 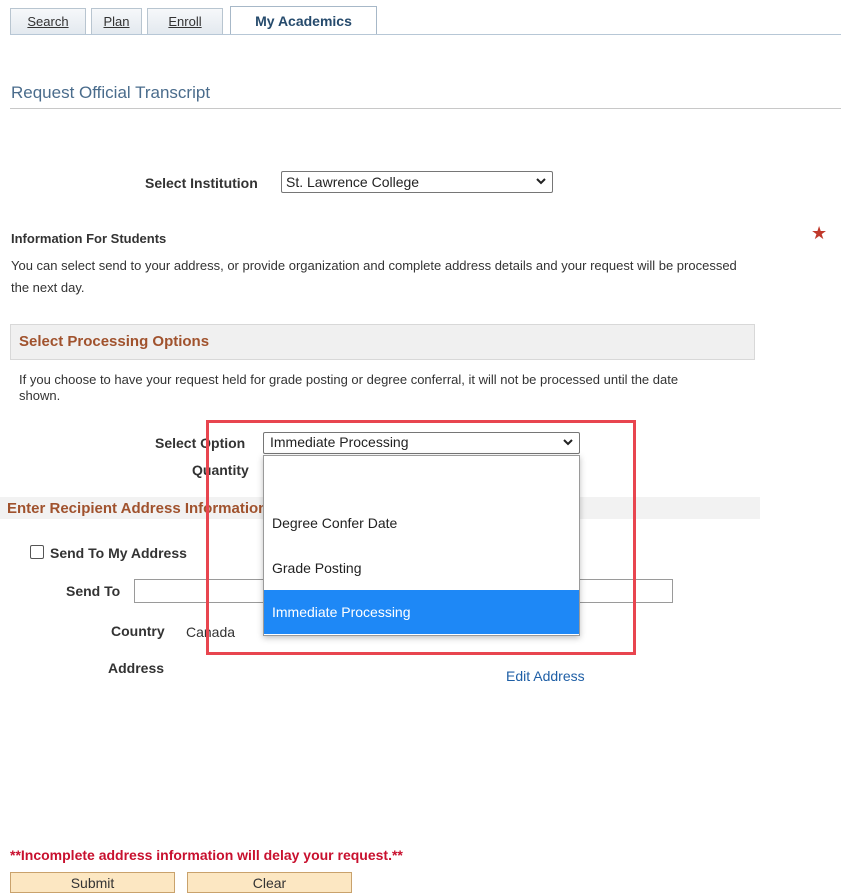 What do you see at coordinates (421, 478) in the screenshot?
I see `dropdown-option-blank` at bounding box center [421, 478].